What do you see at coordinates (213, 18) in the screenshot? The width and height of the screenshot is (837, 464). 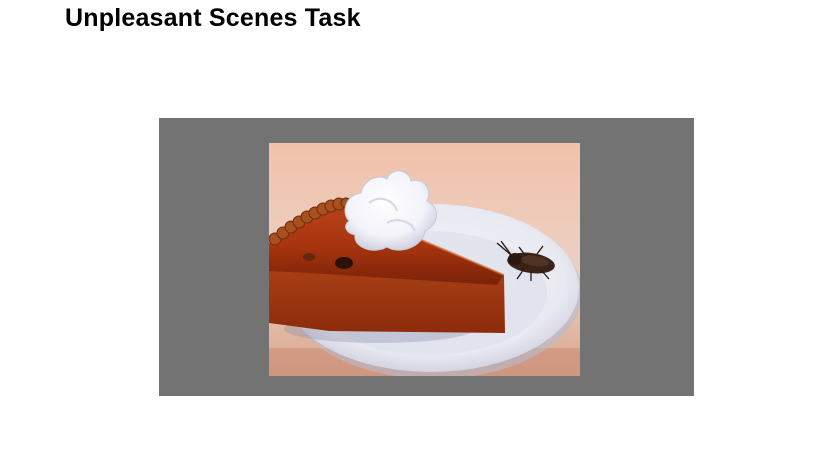 I see `slide-title: Unpleasant Scenes Task` at bounding box center [213, 18].